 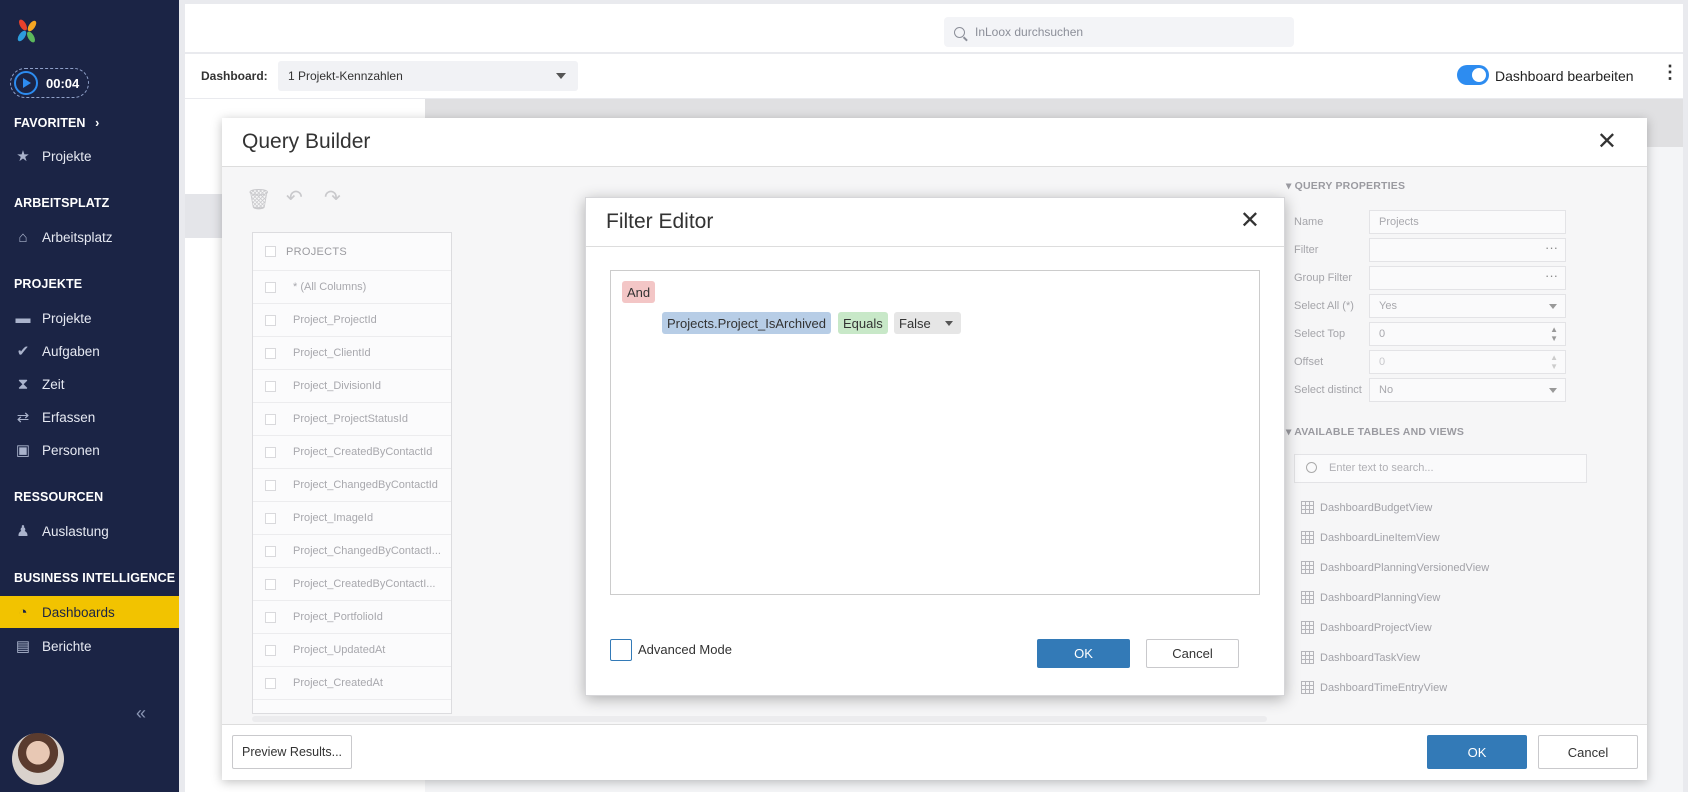 I want to click on available-tables-header: ▾ AVAILABLE TABLES AND VIEWS, so click(x=1375, y=432).